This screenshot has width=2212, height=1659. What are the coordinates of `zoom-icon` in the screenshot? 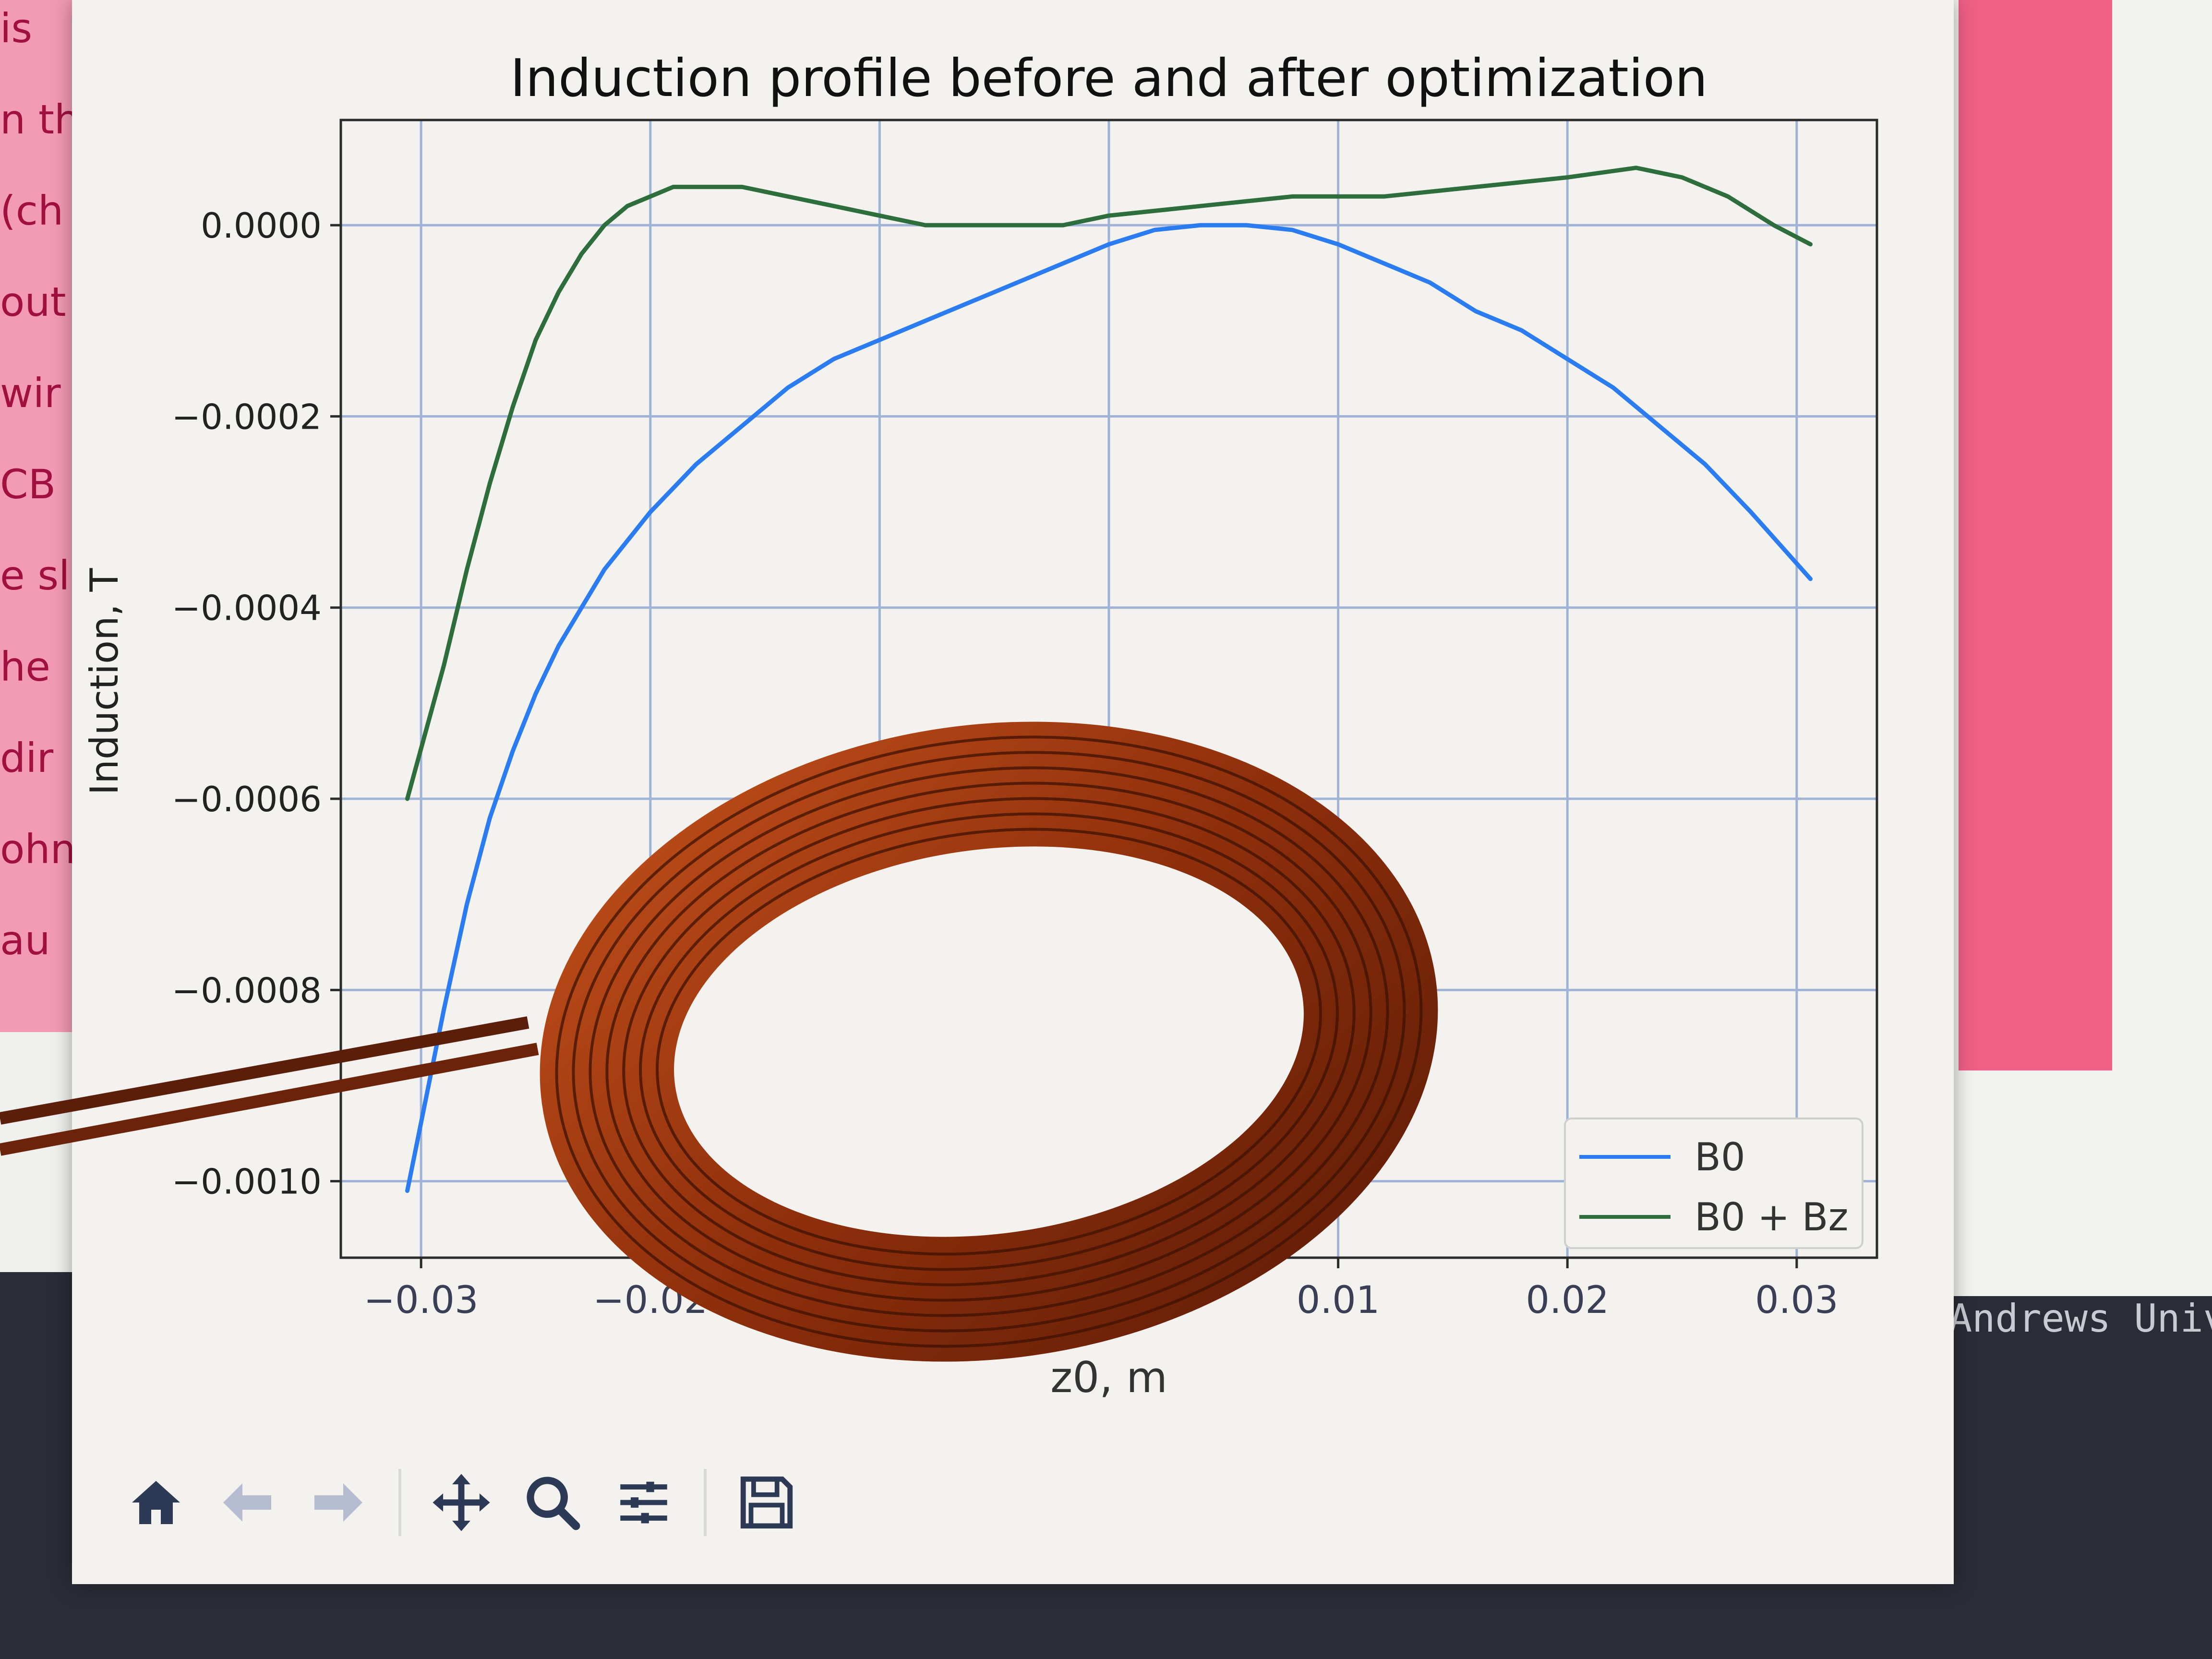 It's located at (554, 1504).